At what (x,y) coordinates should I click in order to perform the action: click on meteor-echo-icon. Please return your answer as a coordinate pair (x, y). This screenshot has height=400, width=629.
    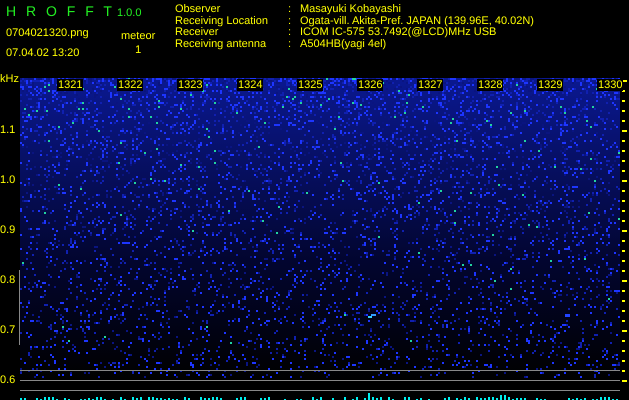
    Looking at the image, I should click on (372, 316).